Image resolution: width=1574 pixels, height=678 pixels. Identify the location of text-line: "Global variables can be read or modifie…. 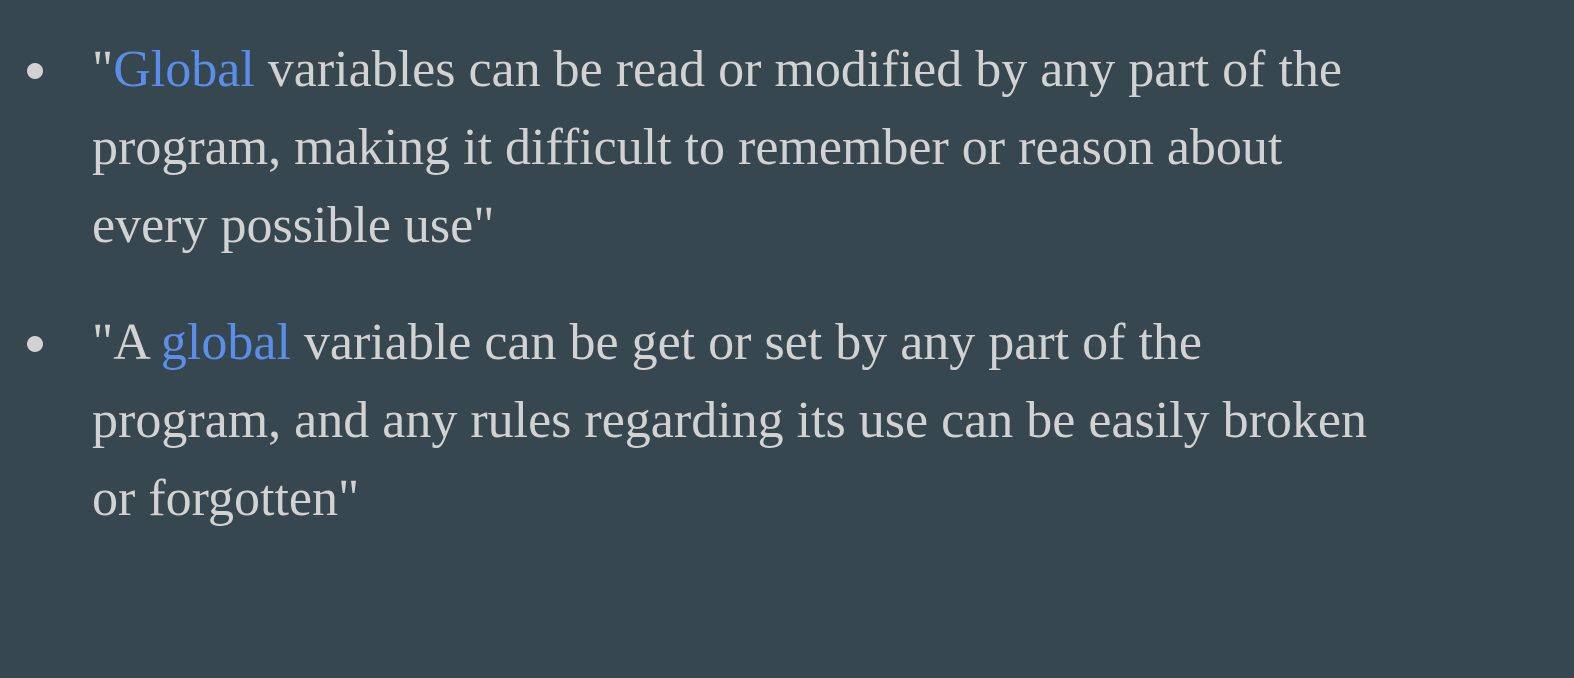
(833, 70).